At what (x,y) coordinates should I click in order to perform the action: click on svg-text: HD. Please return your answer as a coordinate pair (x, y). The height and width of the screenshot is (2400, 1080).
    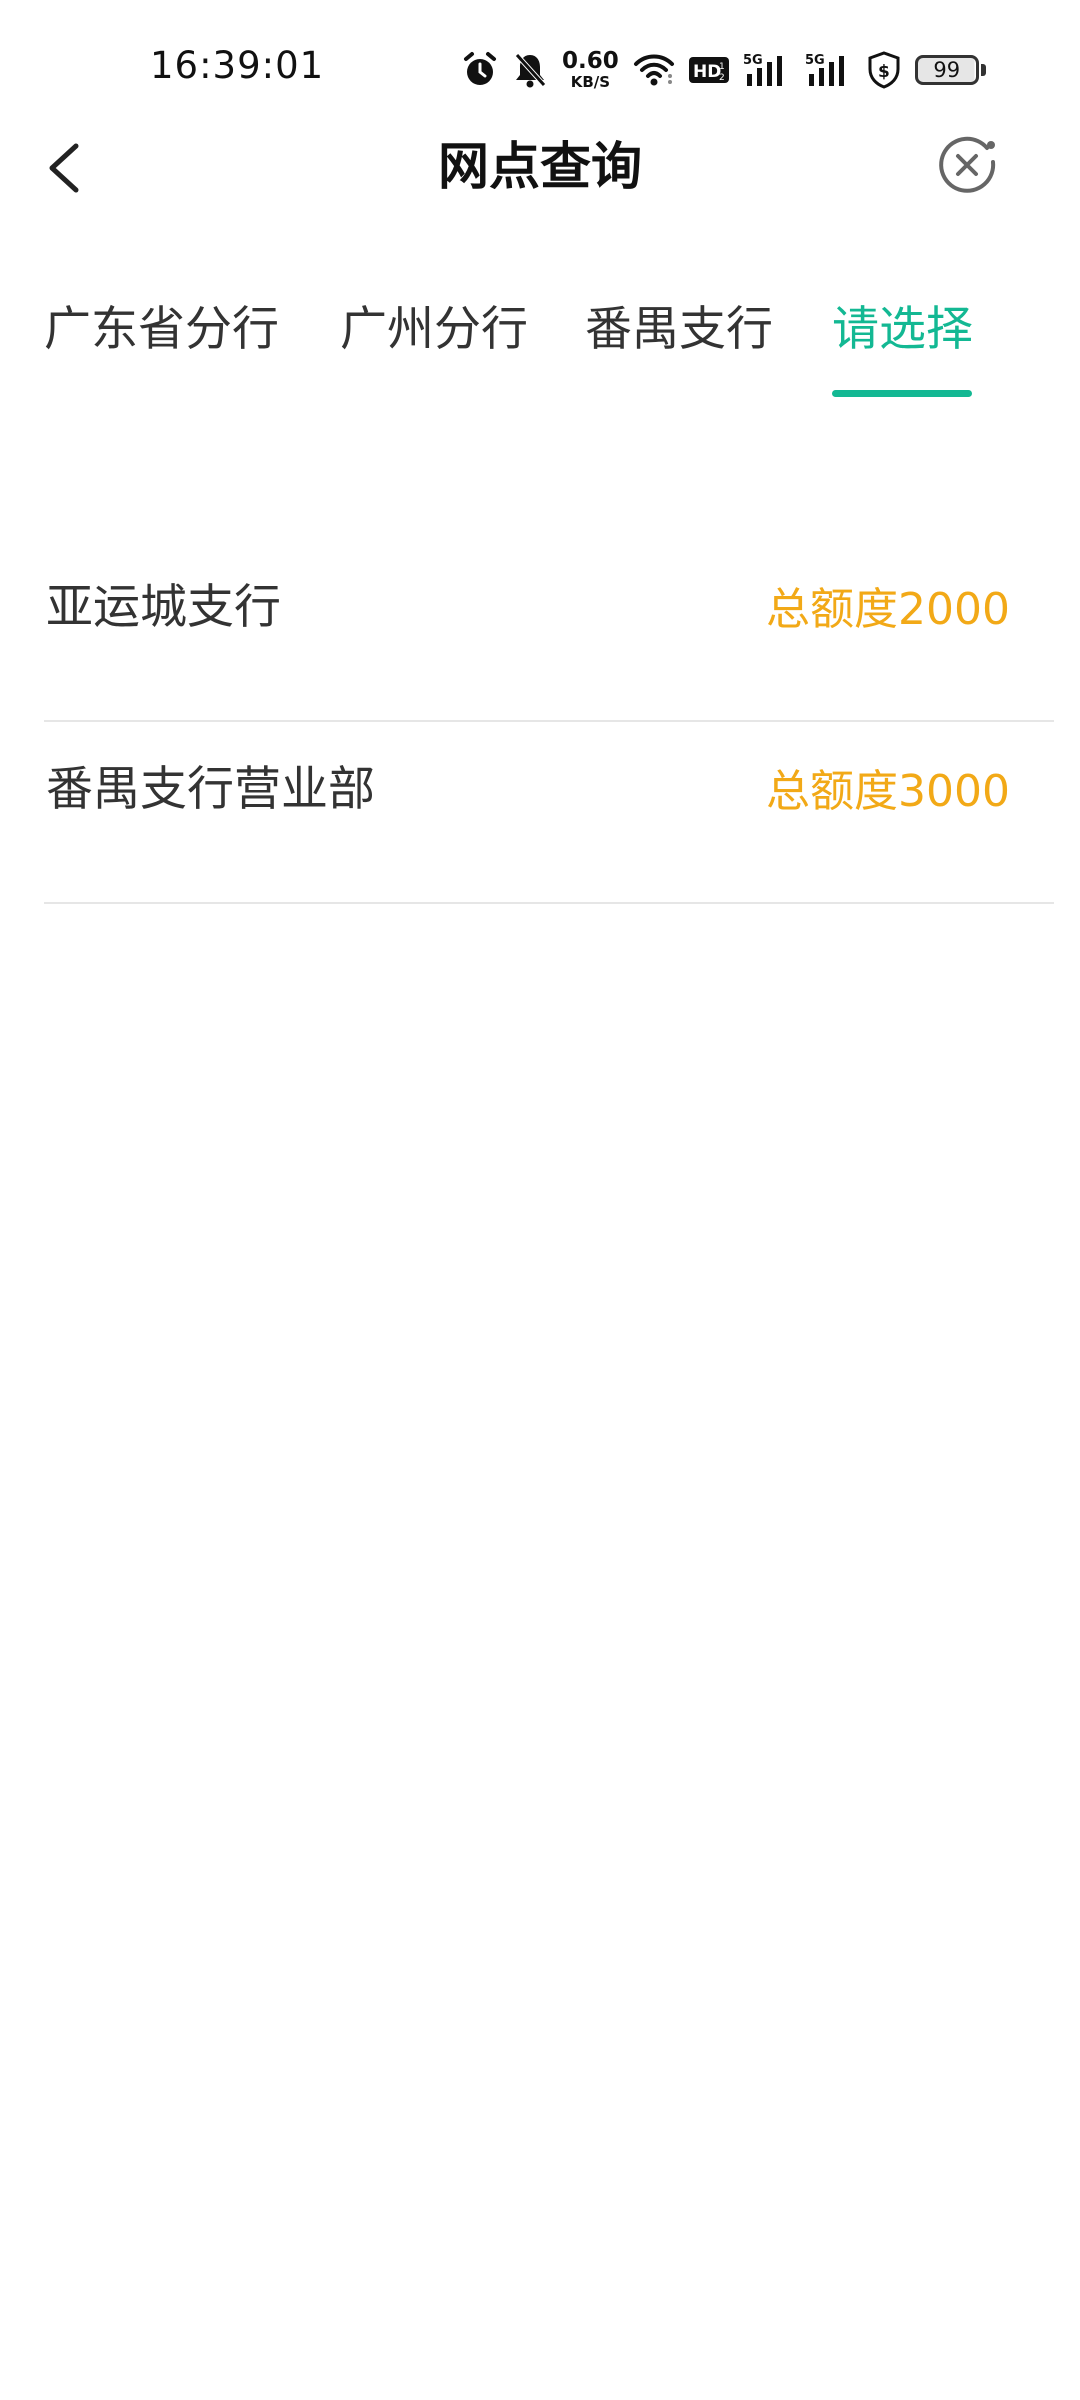
    Looking at the image, I should click on (707, 72).